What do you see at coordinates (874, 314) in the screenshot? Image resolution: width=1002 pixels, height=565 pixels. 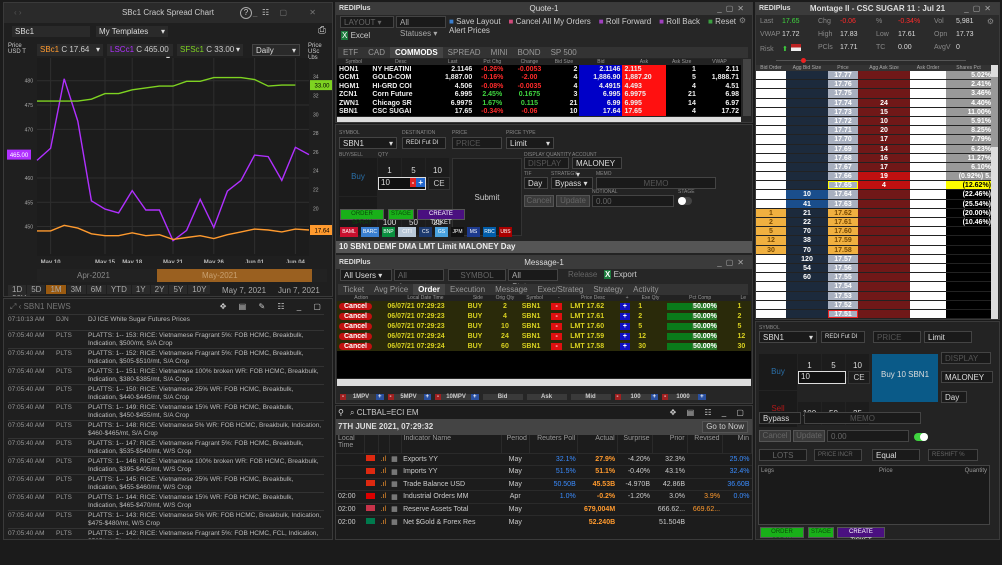 I see `ladder-row: 17.51` at bounding box center [874, 314].